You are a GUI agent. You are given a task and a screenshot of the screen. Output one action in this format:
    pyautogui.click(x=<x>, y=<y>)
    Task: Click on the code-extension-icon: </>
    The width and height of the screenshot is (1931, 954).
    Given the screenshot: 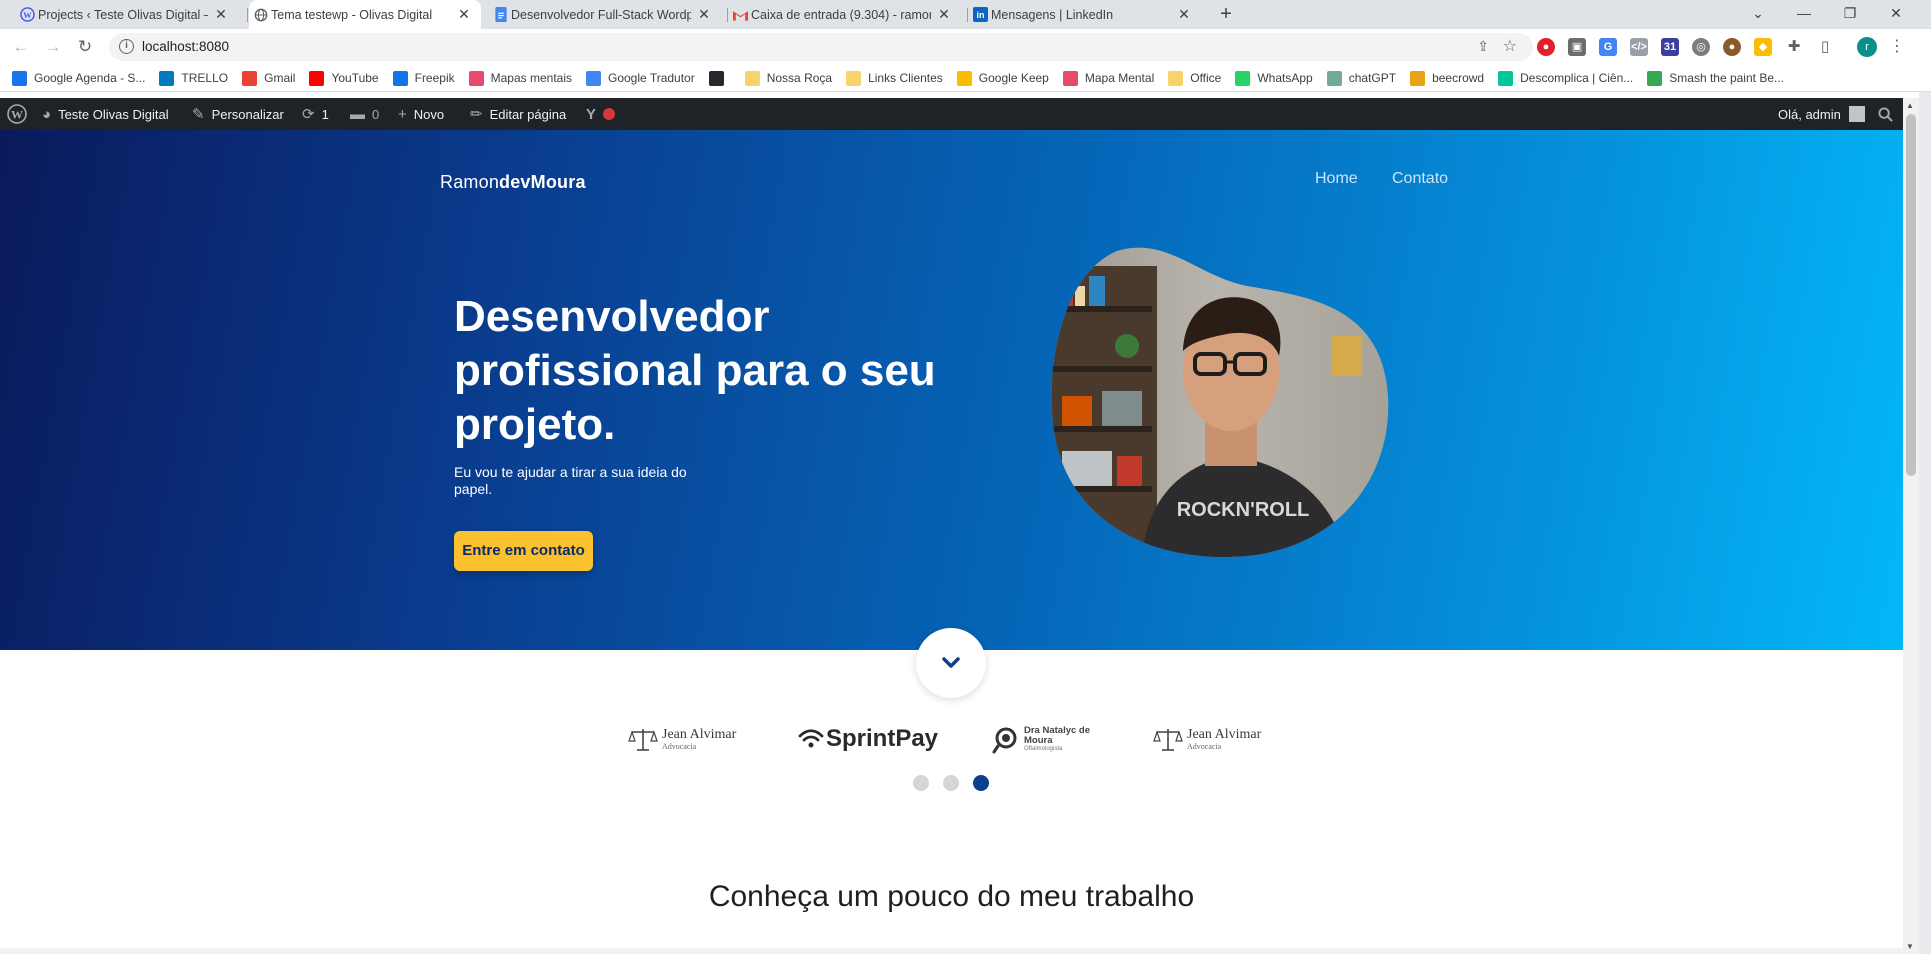 What is the action you would take?
    pyautogui.click(x=1639, y=47)
    